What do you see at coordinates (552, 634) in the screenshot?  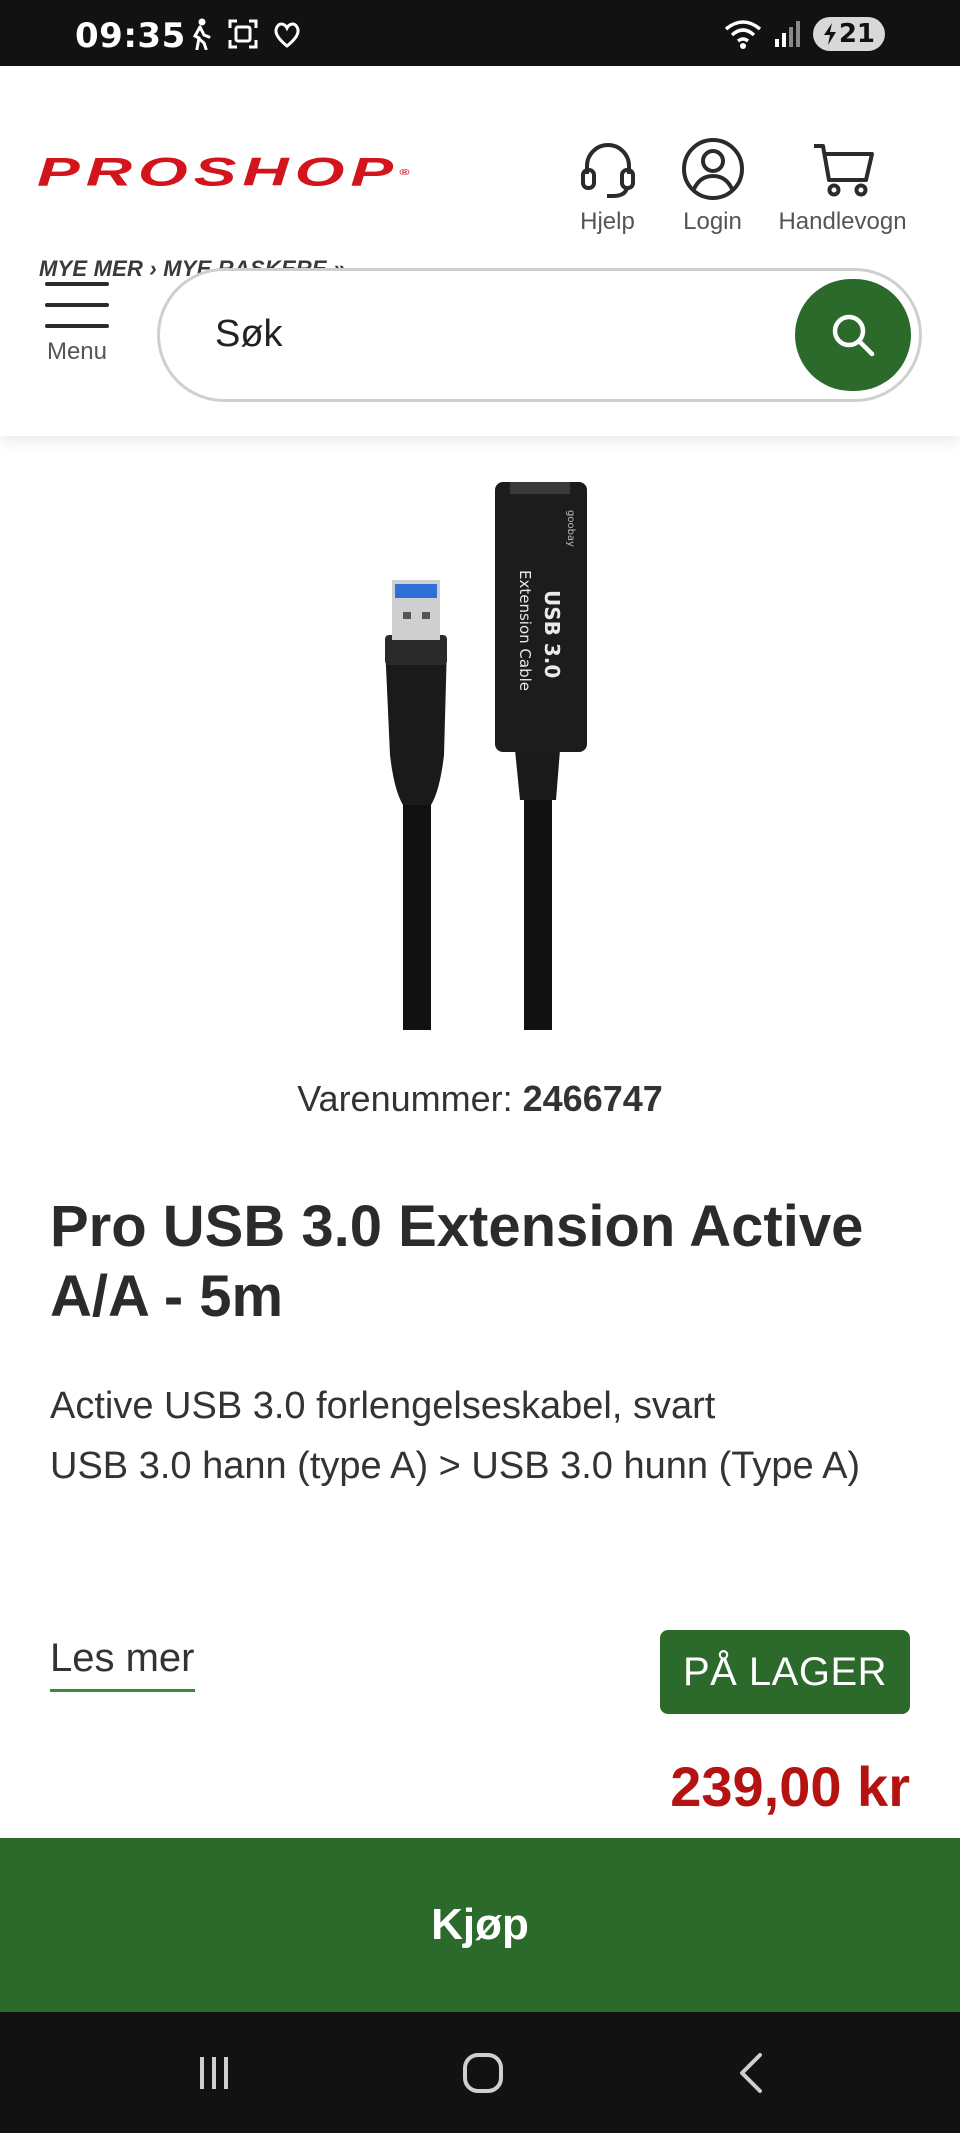 I see `image-text-usb: USB 3.0` at bounding box center [552, 634].